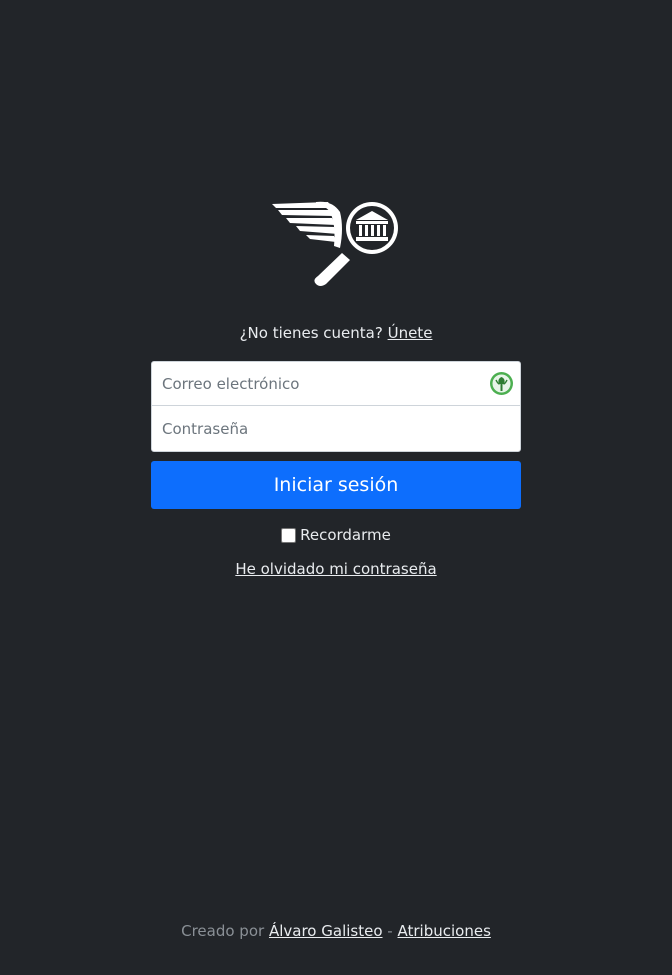  What do you see at coordinates (335, 243) in the screenshot?
I see `app-logo` at bounding box center [335, 243].